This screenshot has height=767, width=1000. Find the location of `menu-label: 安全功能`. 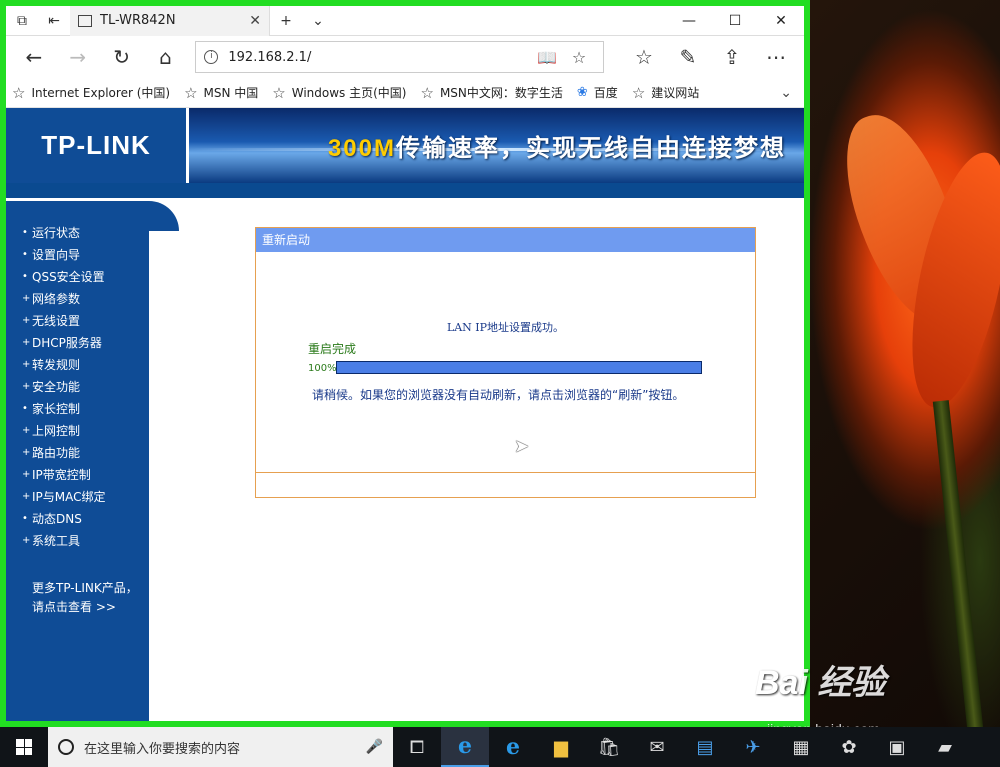

menu-label: 安全功能 is located at coordinates (56, 386).